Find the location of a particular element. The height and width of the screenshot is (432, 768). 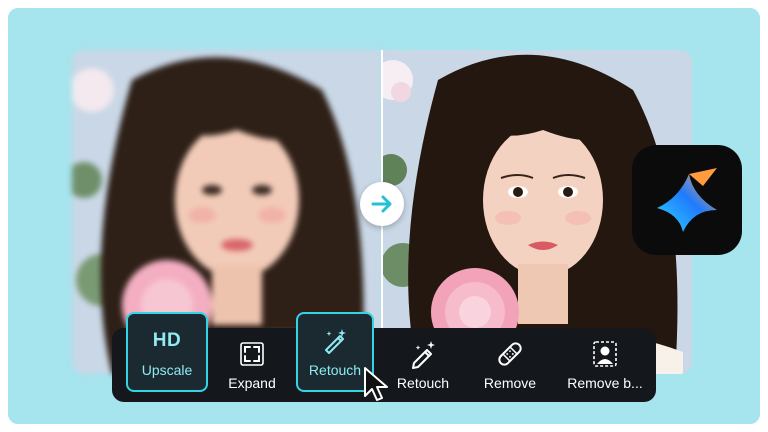

mouse-cursor-icon is located at coordinates (376, 384).